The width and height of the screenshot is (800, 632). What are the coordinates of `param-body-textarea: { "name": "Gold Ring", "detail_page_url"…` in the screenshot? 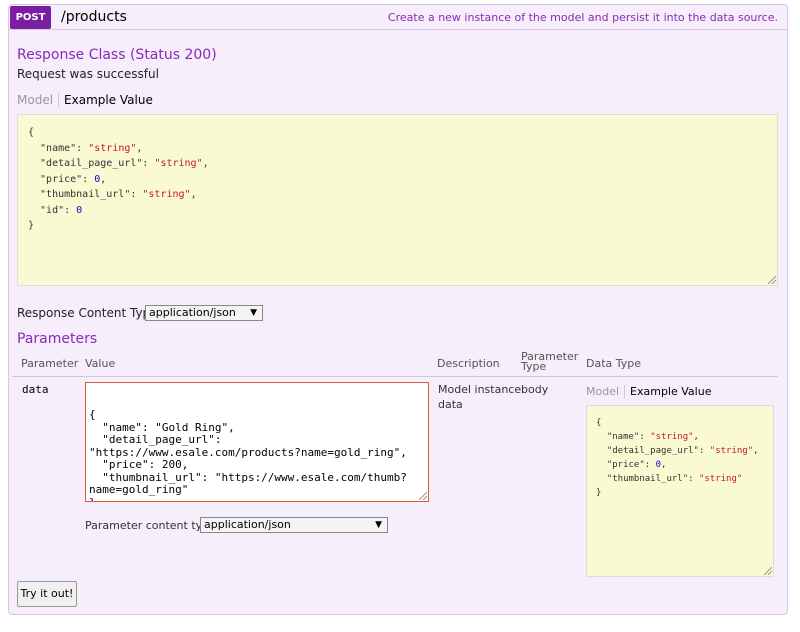 It's located at (257, 442).